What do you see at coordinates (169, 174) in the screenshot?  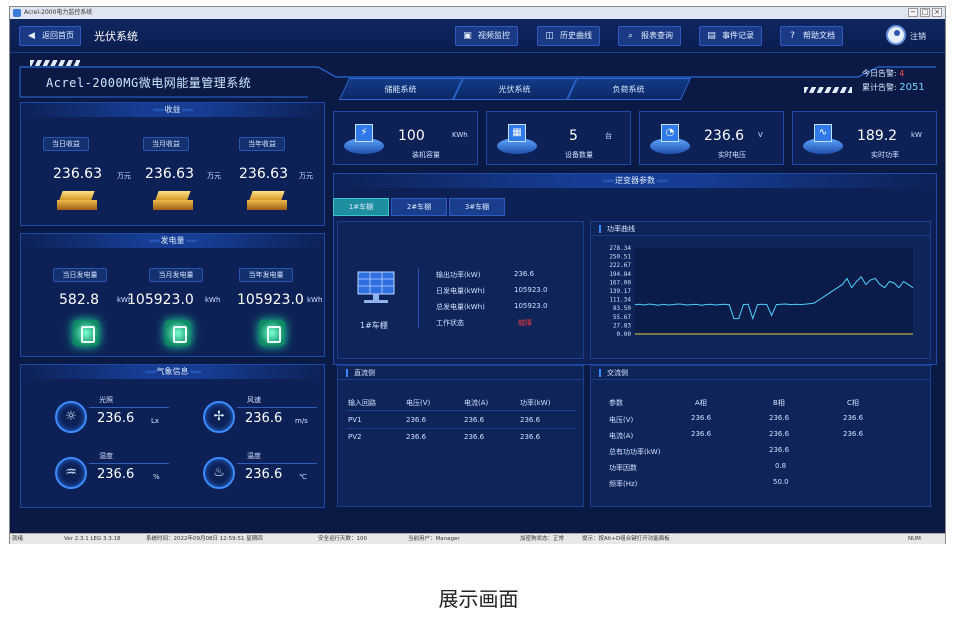 I see `income-month-value: 236.63` at bounding box center [169, 174].